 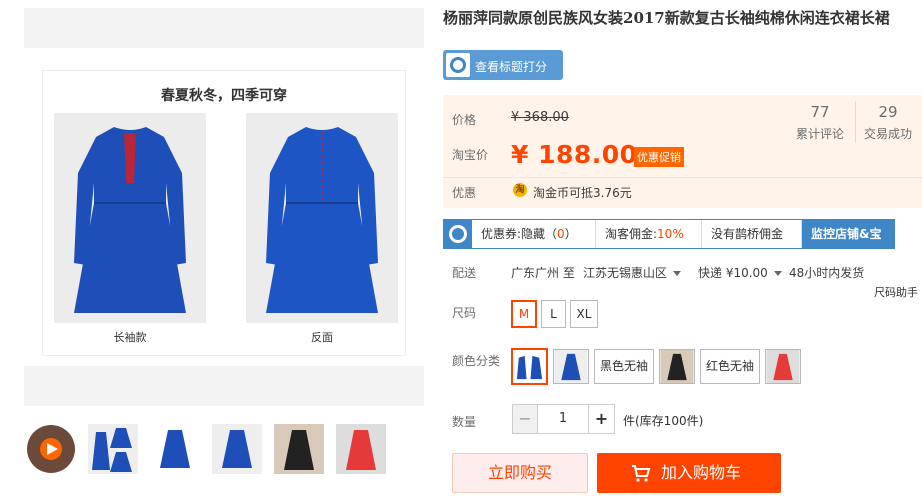 I want to click on reviews-label: 累计评论, so click(x=819, y=134).